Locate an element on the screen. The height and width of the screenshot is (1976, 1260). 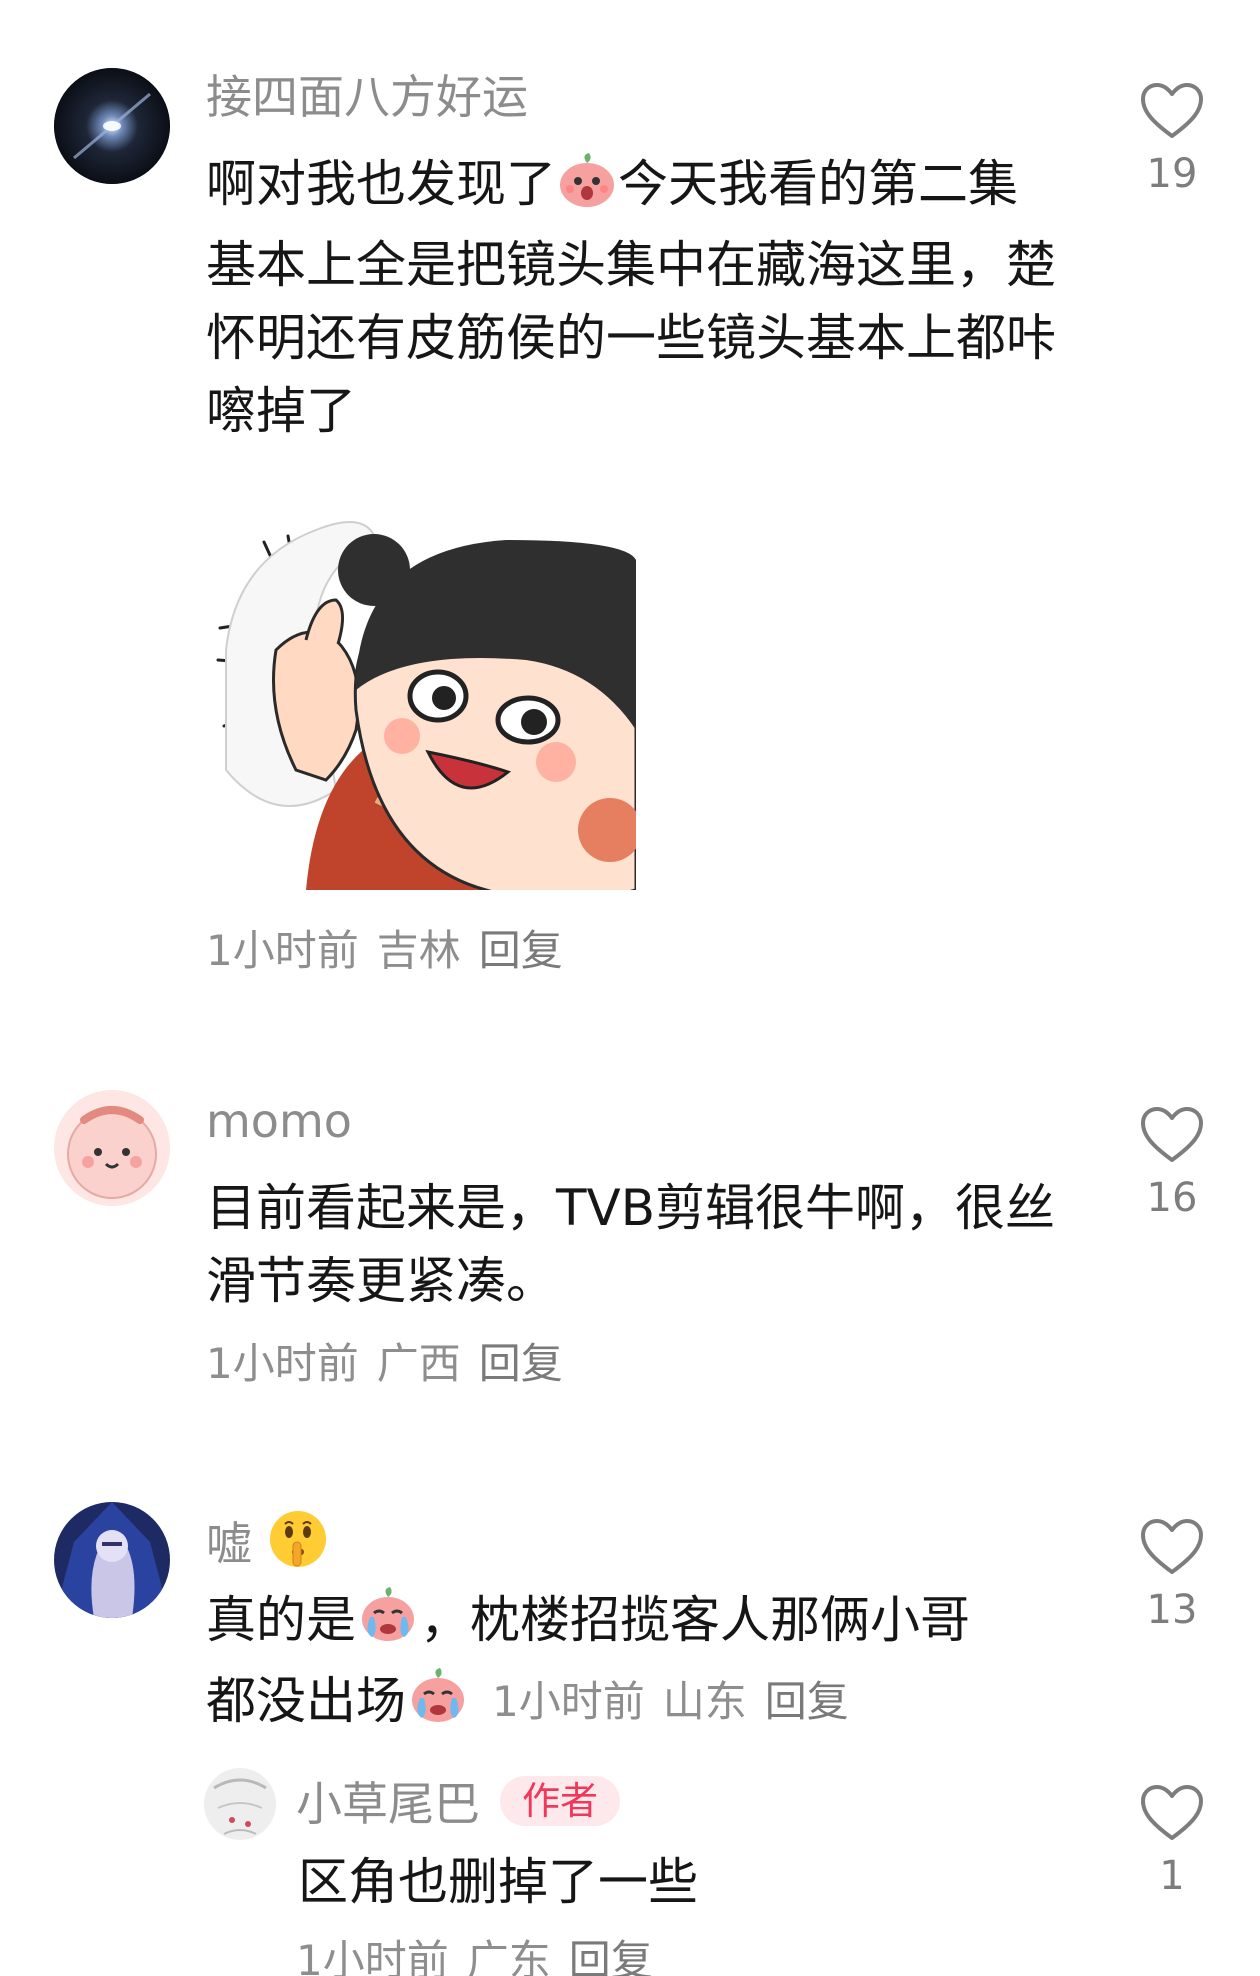
comment-text-part: 啊对我也发现了 is located at coordinates (381, 184).